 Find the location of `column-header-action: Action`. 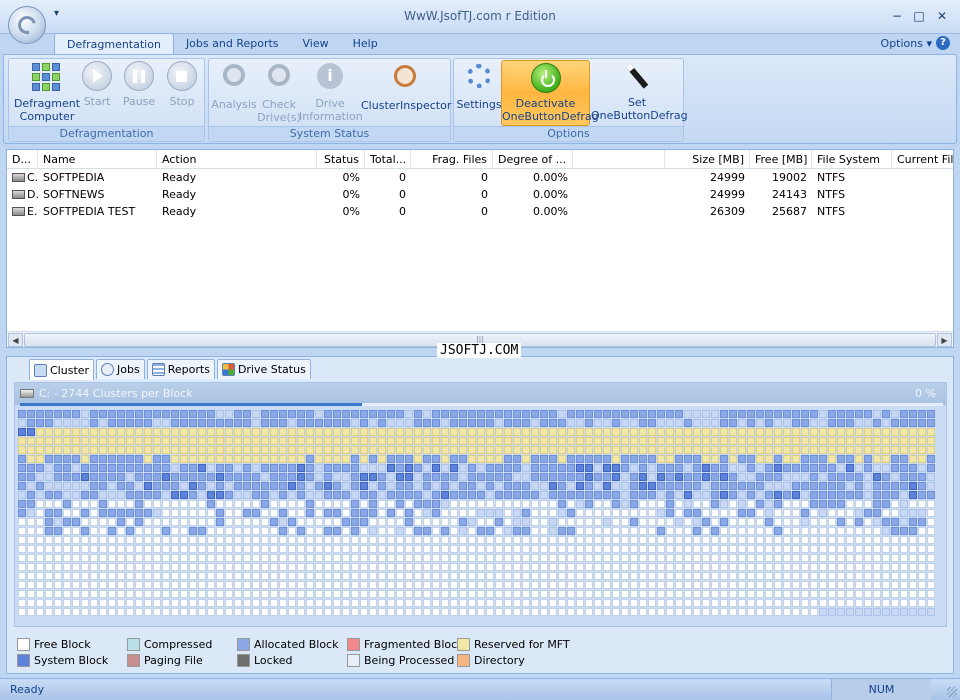

column-header-action: Action is located at coordinates (237, 159).